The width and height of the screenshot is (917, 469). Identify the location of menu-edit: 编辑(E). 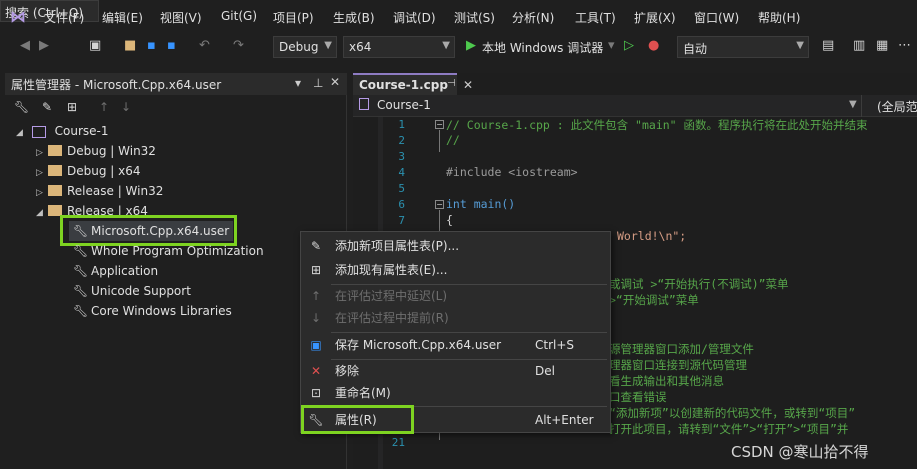
(122, 17).